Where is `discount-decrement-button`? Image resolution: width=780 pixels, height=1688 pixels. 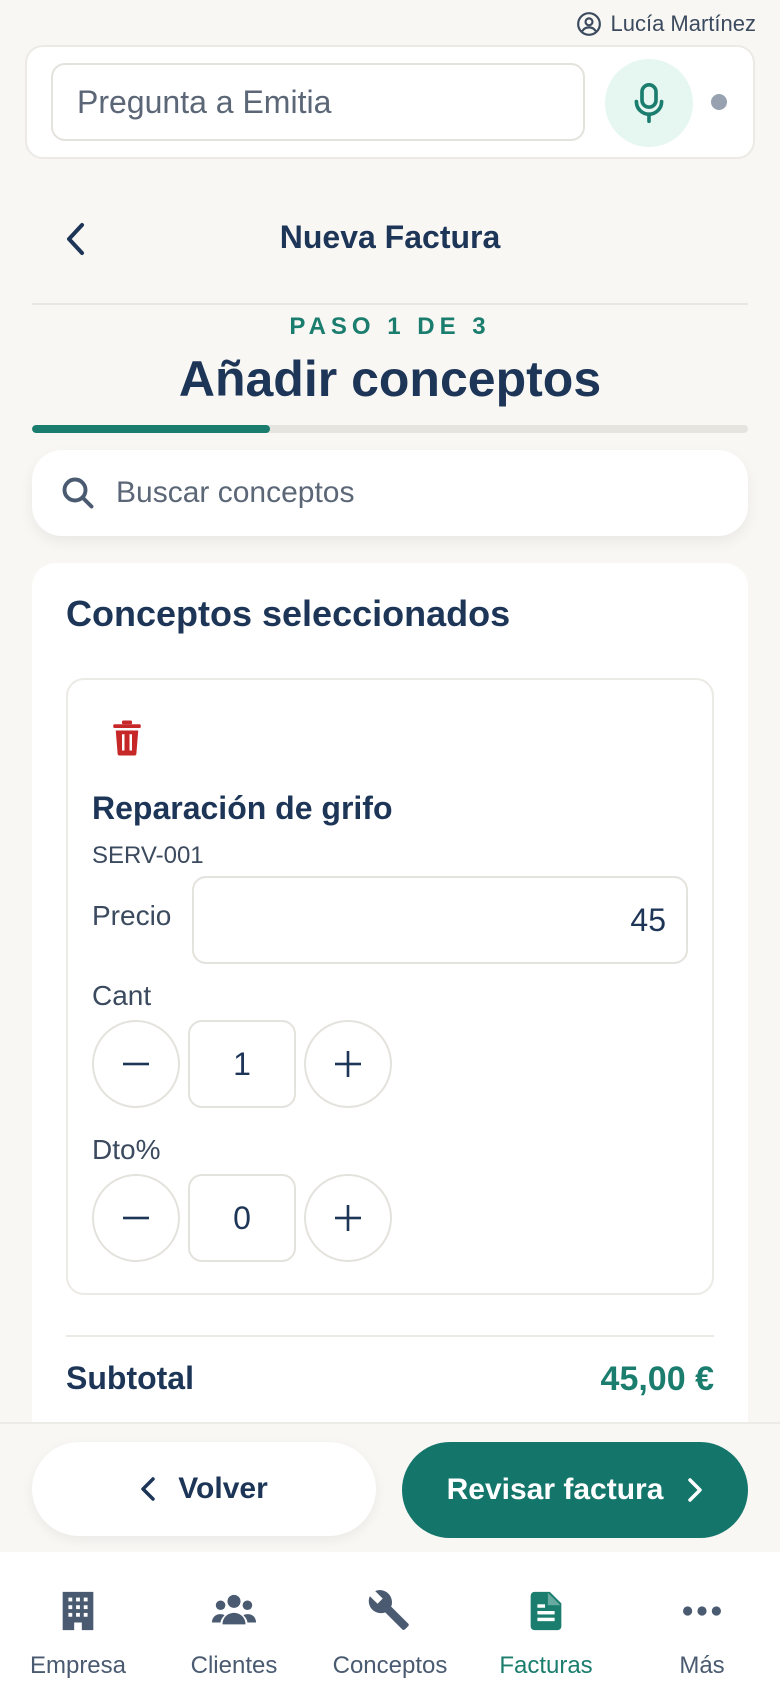
discount-decrement-button is located at coordinates (136, 1218).